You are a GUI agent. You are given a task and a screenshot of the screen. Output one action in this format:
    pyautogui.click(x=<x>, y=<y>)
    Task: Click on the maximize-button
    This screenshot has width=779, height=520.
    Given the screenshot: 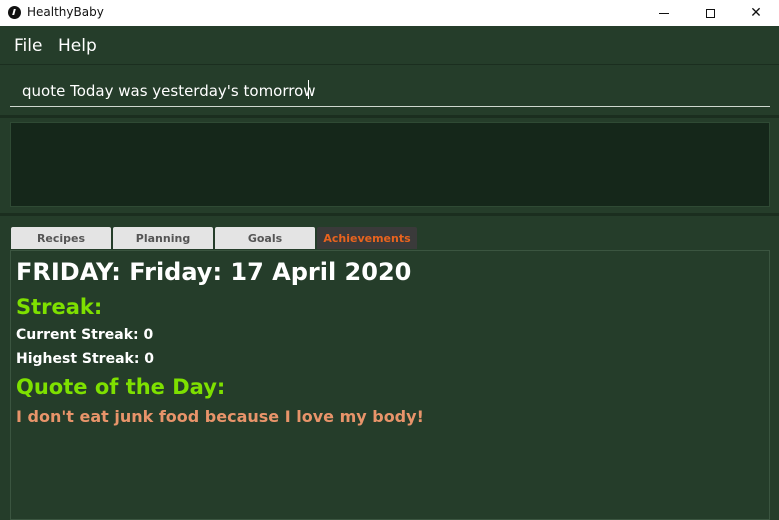 What is the action you would take?
    pyautogui.click(x=710, y=13)
    